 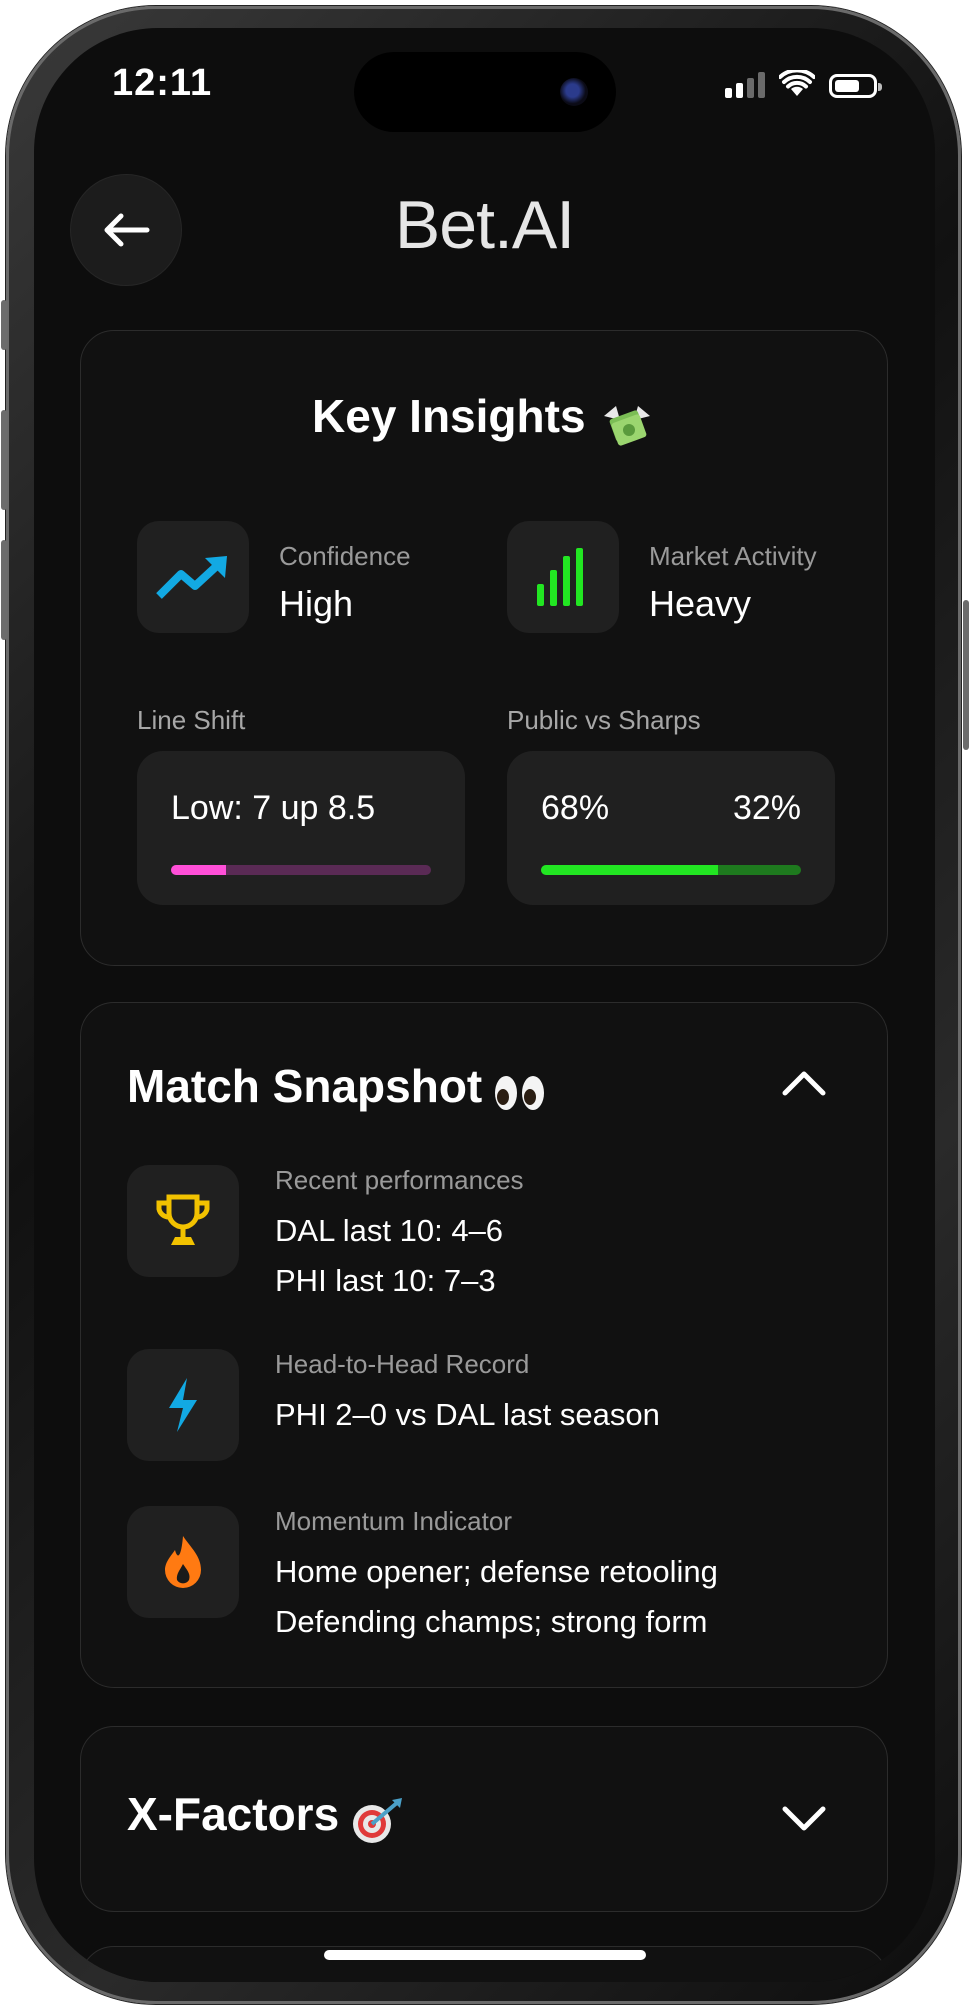 I want to click on battery-icon, so click(x=855, y=86).